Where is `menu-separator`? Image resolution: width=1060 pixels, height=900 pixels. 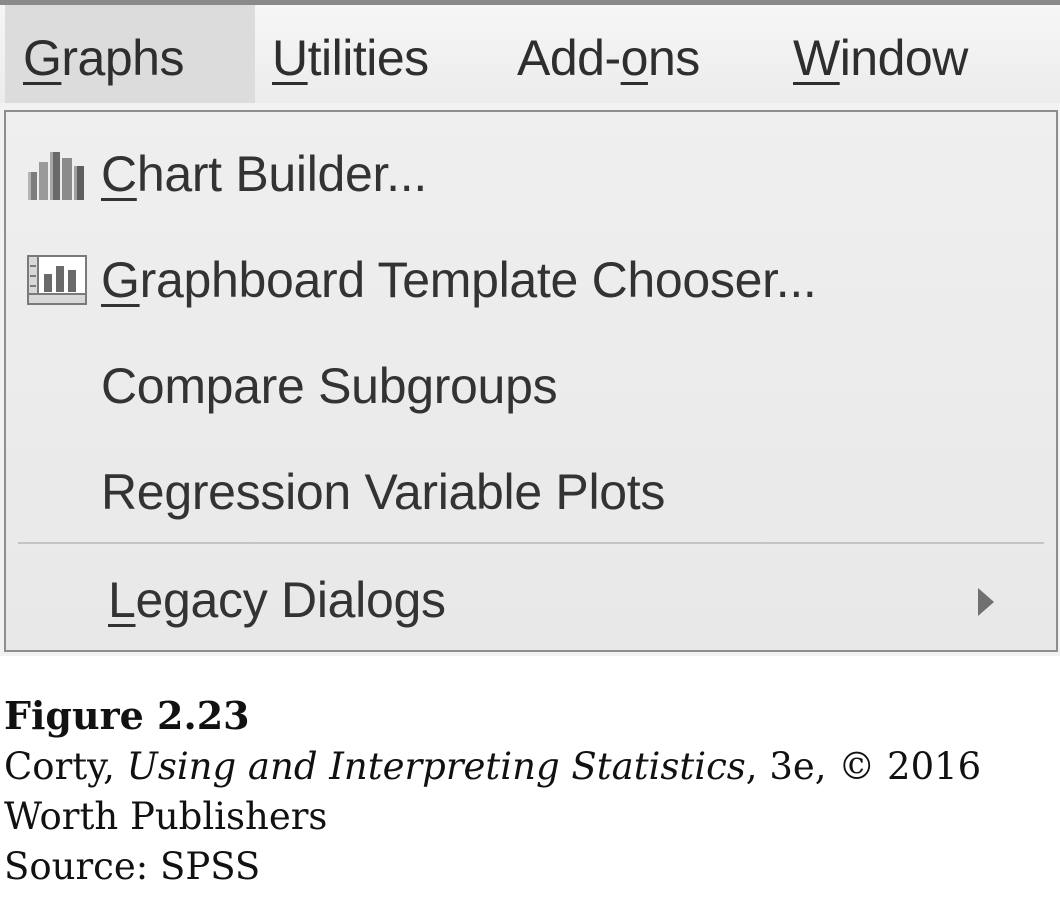
menu-separator is located at coordinates (531, 543).